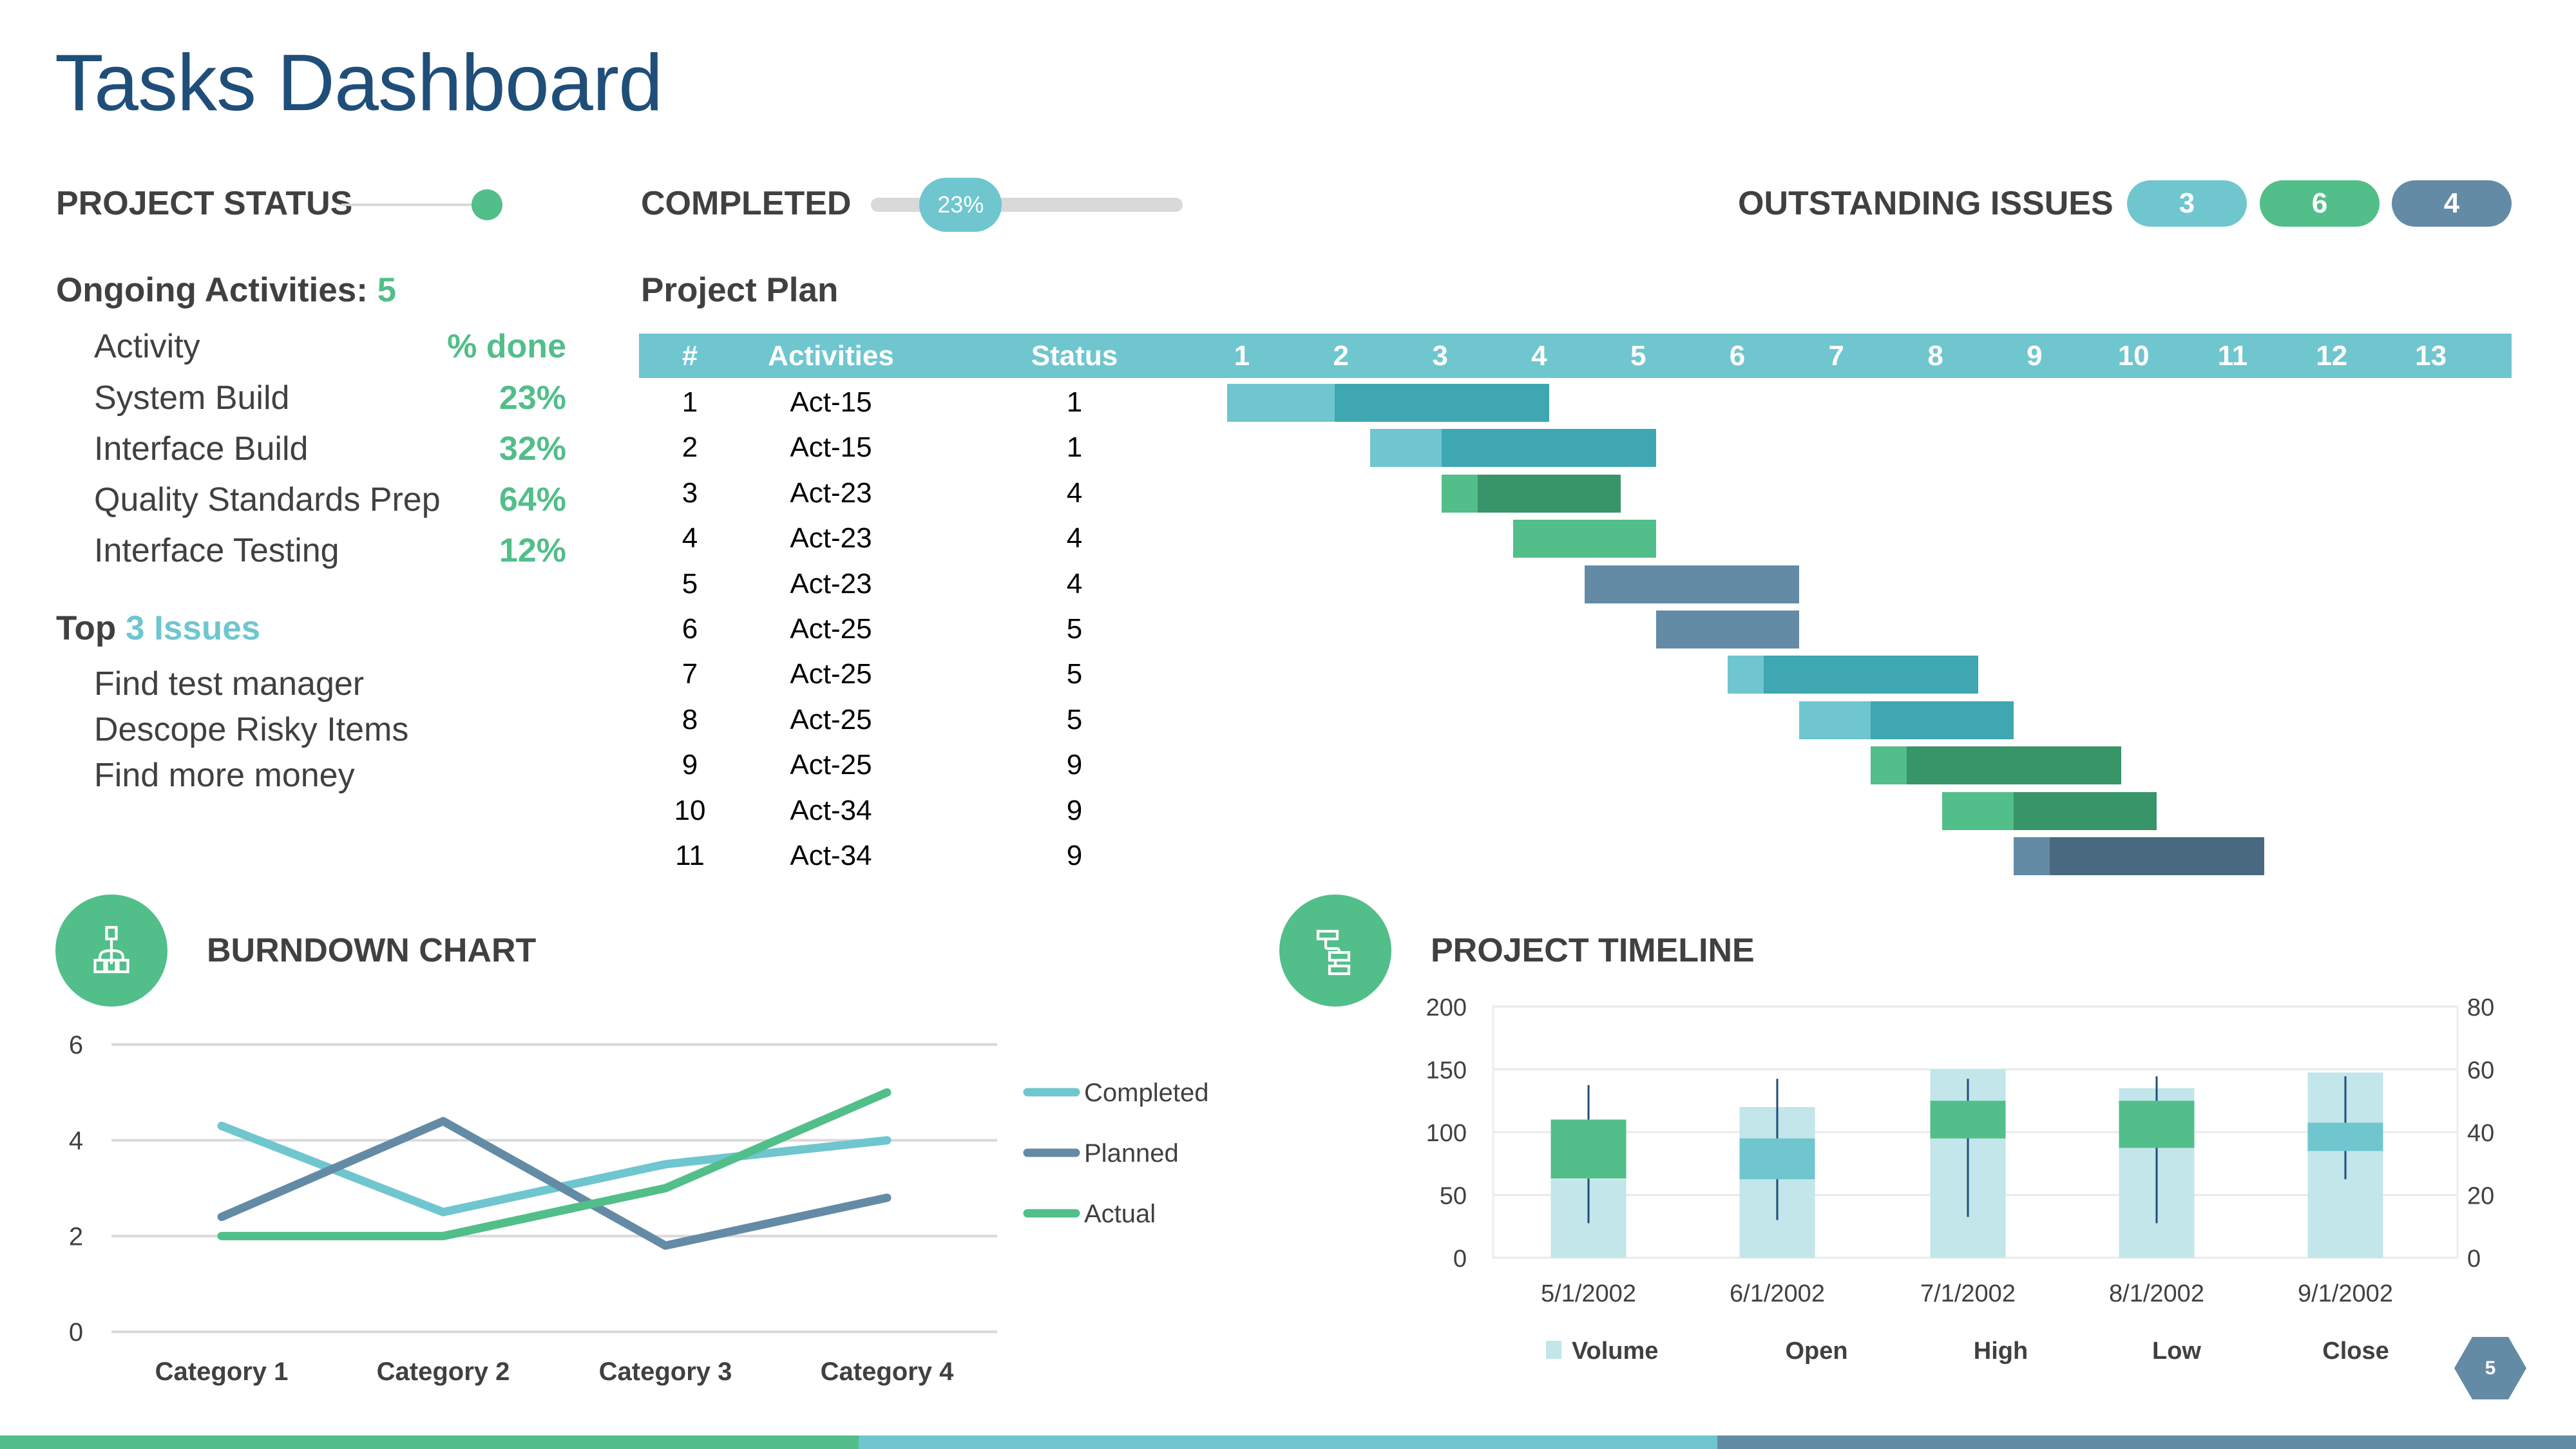 The height and width of the screenshot is (1449, 2576). Describe the element at coordinates (831, 538) in the screenshot. I see `gantt-row-activity: Act-23` at that location.